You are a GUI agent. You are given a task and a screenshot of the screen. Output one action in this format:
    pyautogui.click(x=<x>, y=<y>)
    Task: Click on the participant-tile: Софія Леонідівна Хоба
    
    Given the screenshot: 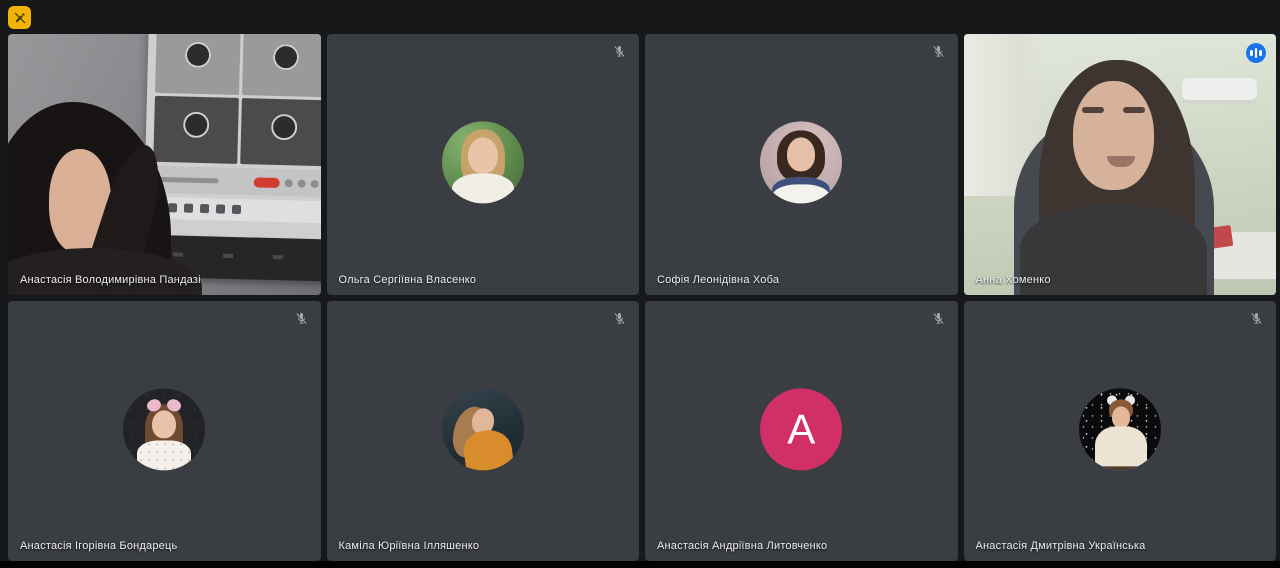 What is the action you would take?
    pyautogui.click(x=801, y=164)
    